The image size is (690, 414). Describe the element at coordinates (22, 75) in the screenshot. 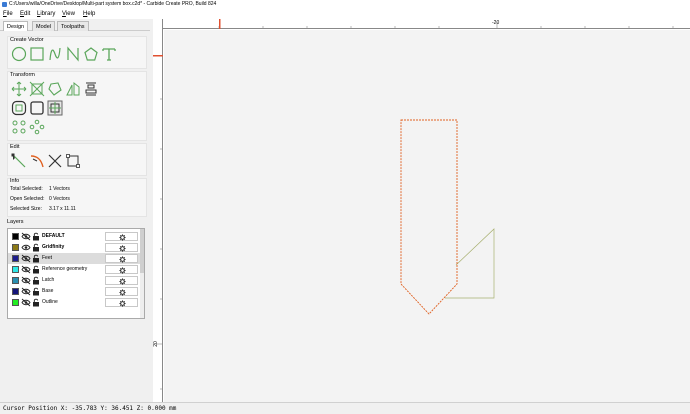

I see `transform-title: Transform` at that location.